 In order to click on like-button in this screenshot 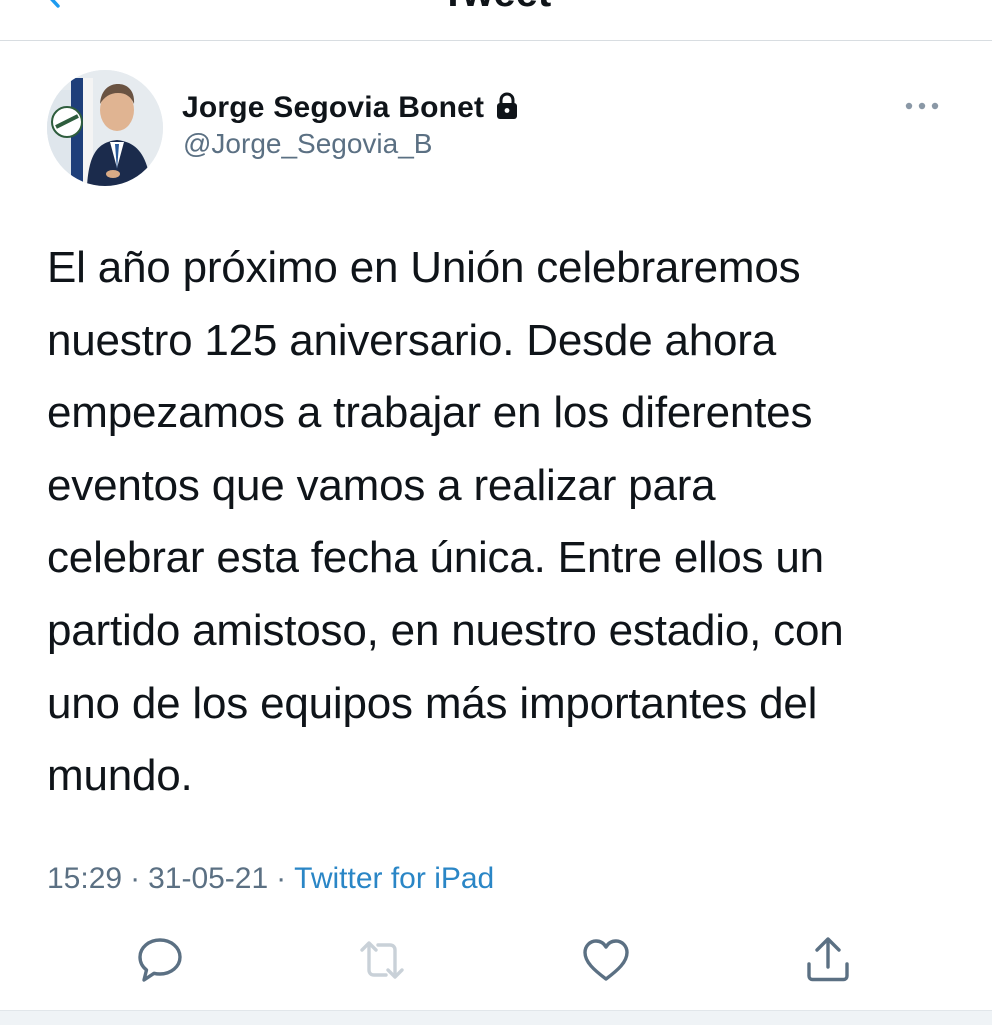, I will do `click(606, 960)`.